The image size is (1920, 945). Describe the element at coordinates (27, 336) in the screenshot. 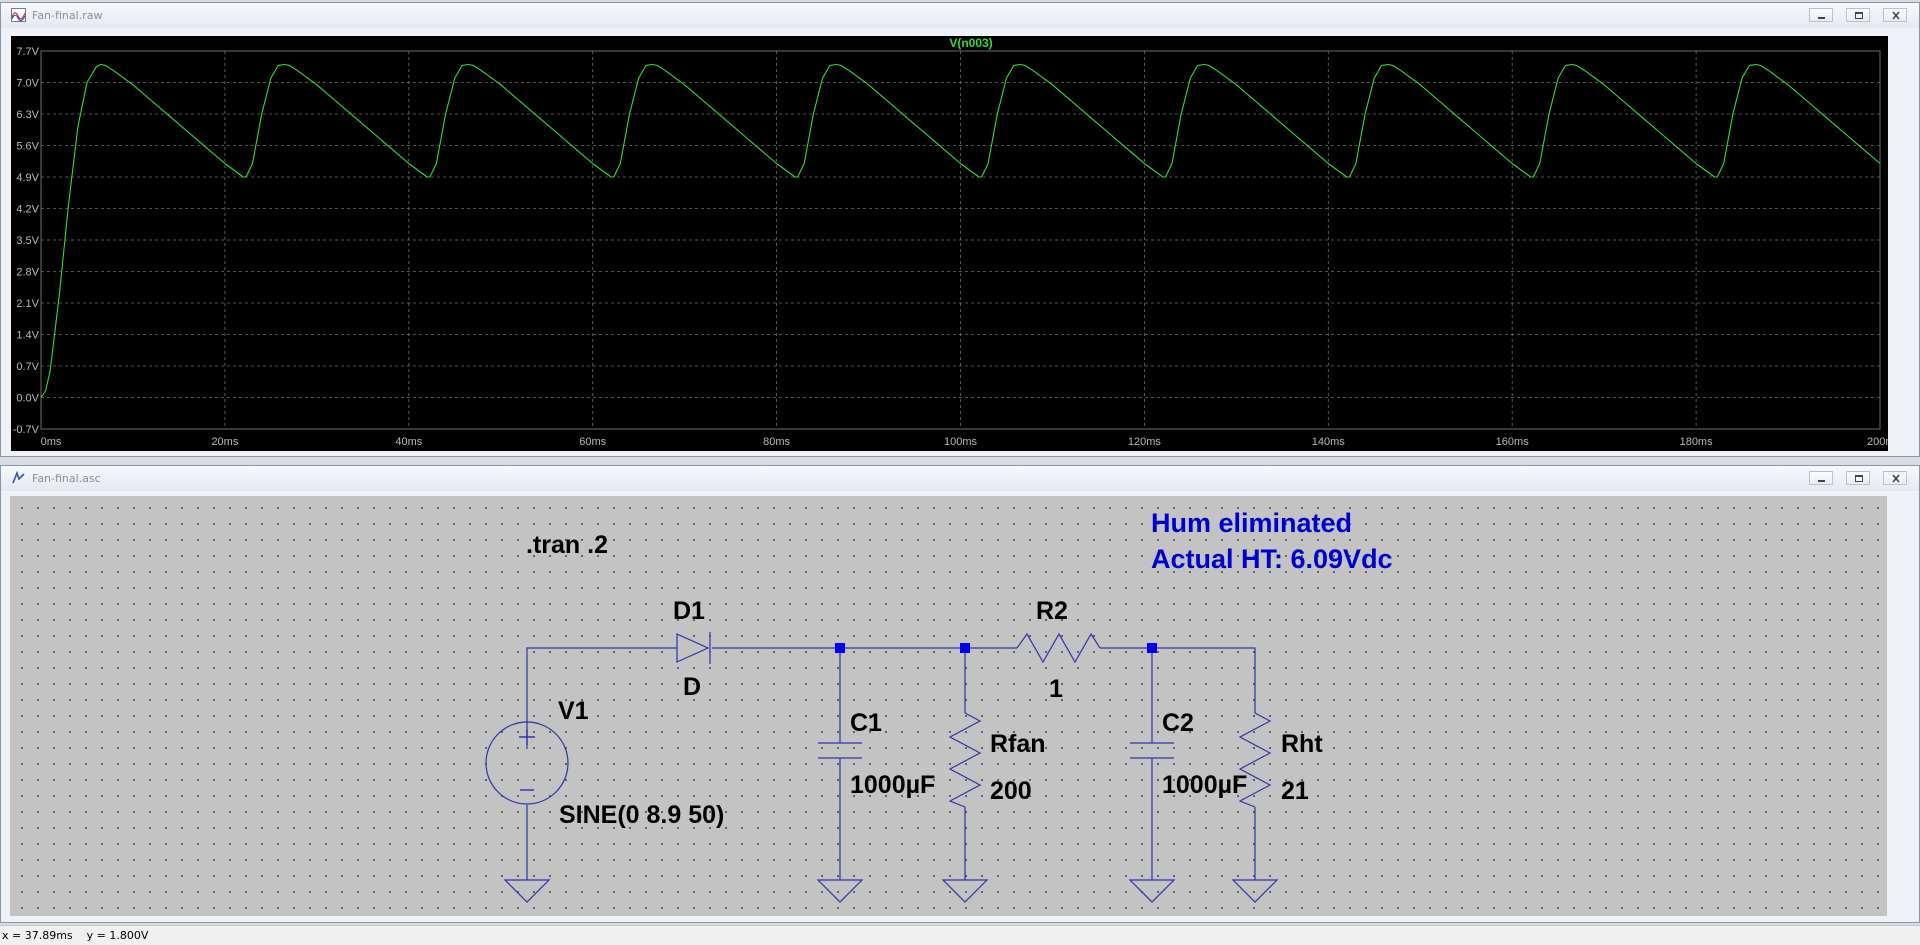

I see `y-tick-label: 1.4V` at that location.